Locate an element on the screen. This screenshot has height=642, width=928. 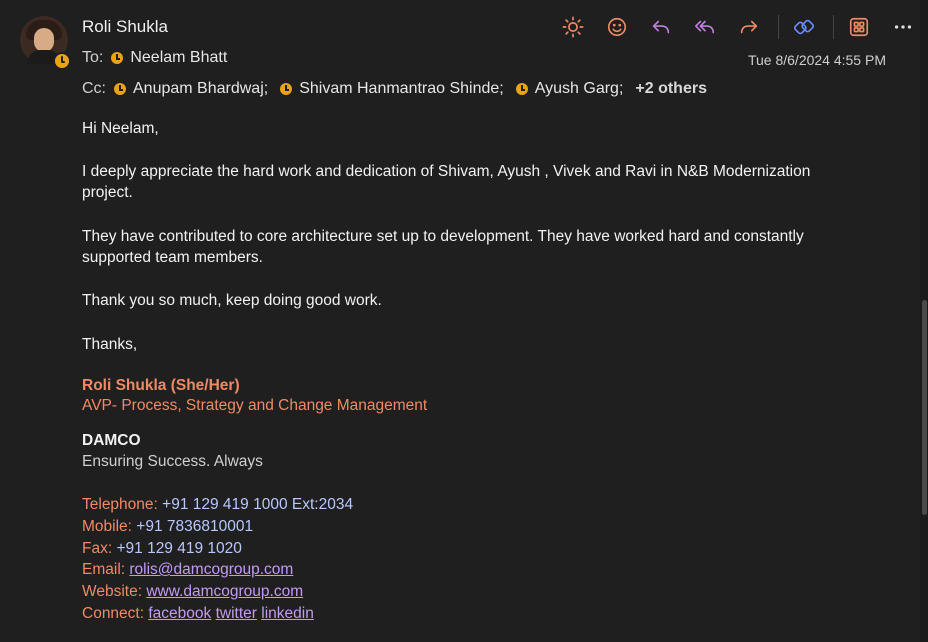
signature-tagline: Ensuring Success. Always is located at coordinates (172, 461).